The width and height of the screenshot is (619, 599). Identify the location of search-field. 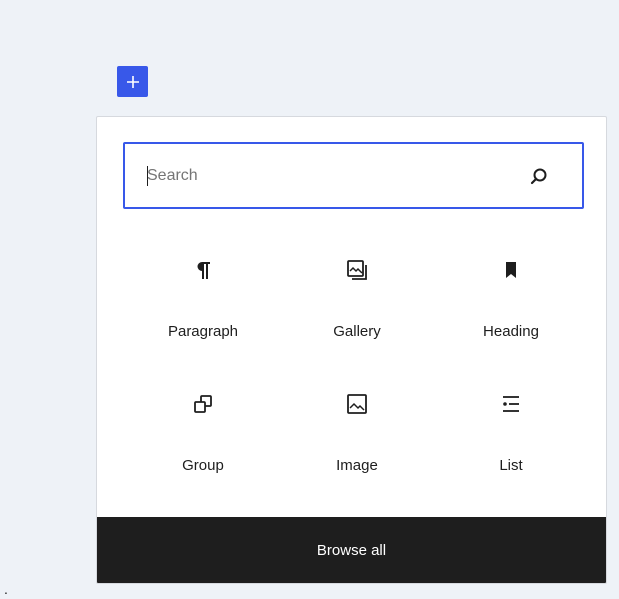
(353, 175).